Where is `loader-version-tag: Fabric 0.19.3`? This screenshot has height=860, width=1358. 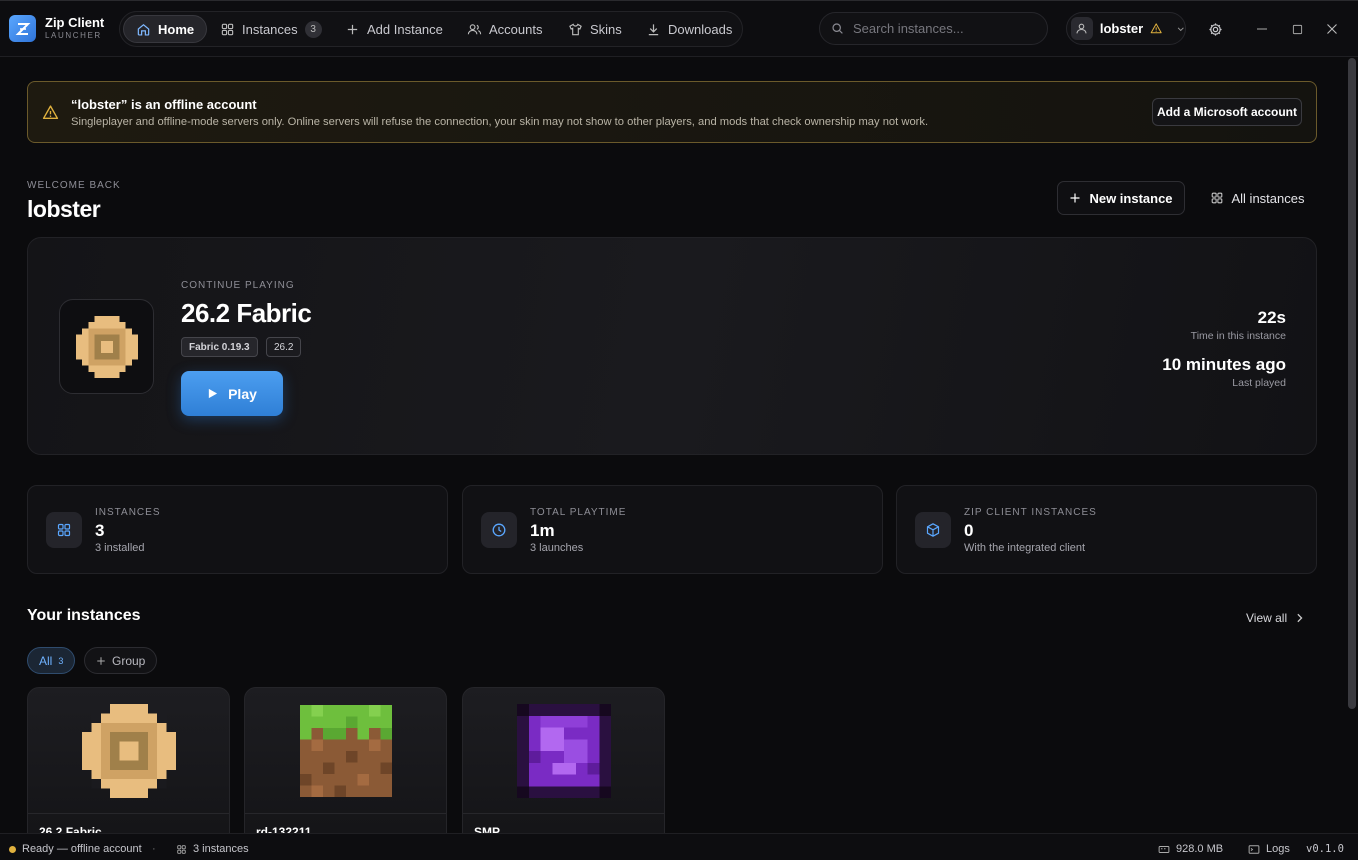
loader-version-tag: Fabric 0.19.3 is located at coordinates (219, 347).